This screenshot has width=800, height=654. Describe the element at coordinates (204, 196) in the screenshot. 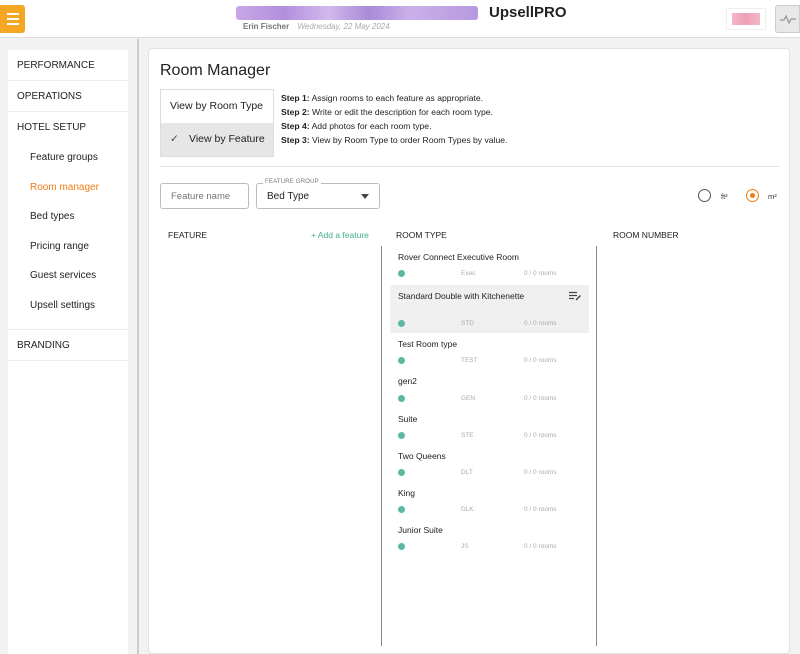

I see `feature-name-input` at that location.